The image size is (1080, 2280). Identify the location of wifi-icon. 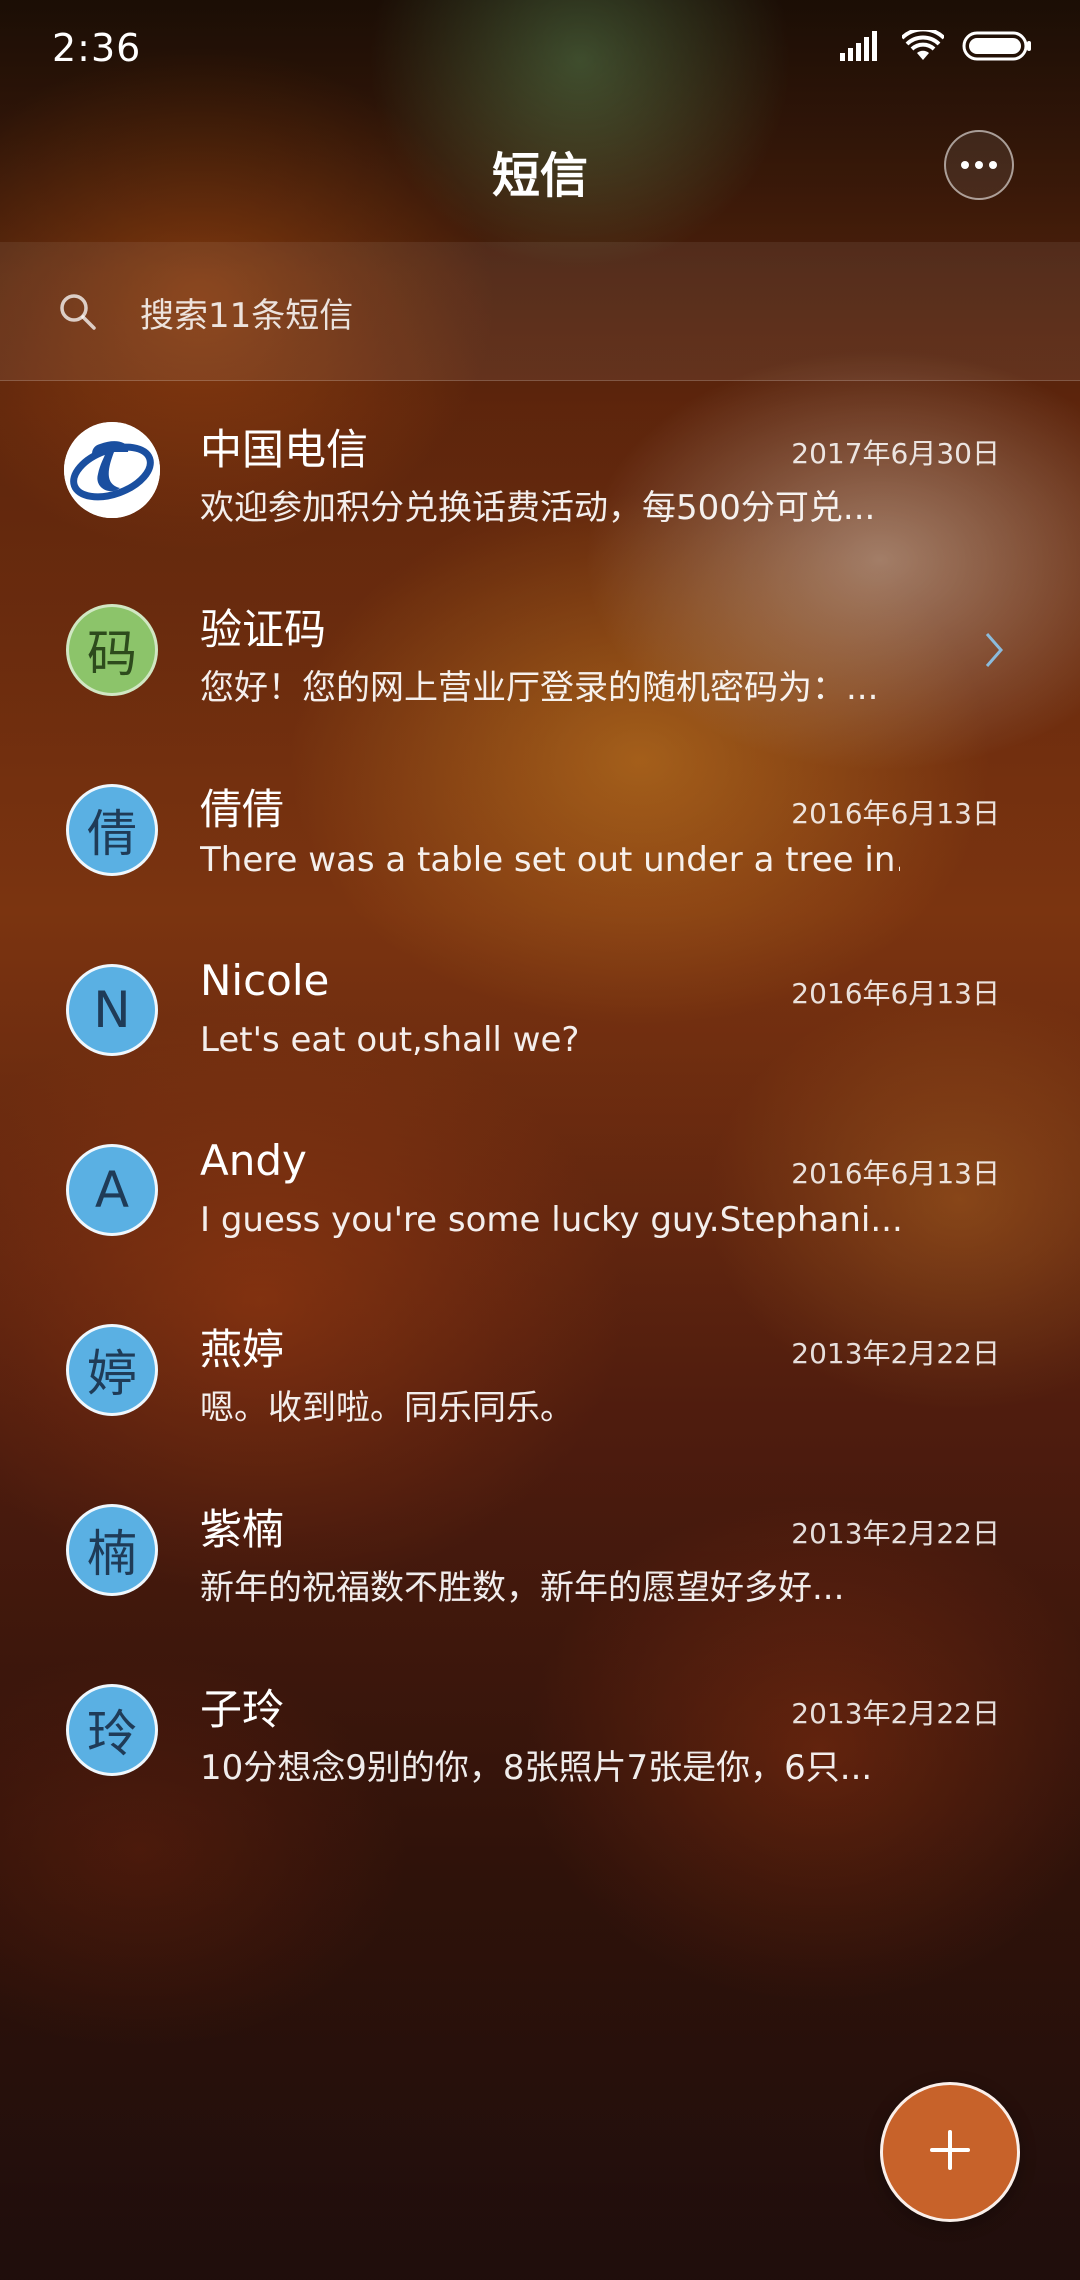
(923, 46).